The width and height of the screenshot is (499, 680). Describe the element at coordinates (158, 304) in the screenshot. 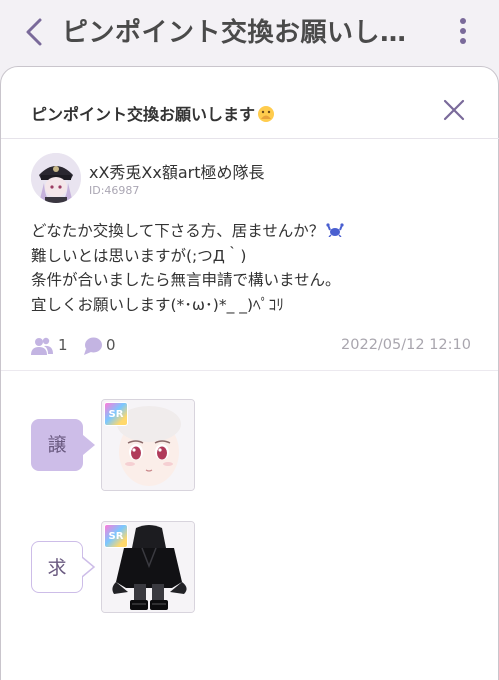

I see `post-line: 宜しくお願いします(*･ω･)*_ _)ﾍﾟｺﾘ` at that location.